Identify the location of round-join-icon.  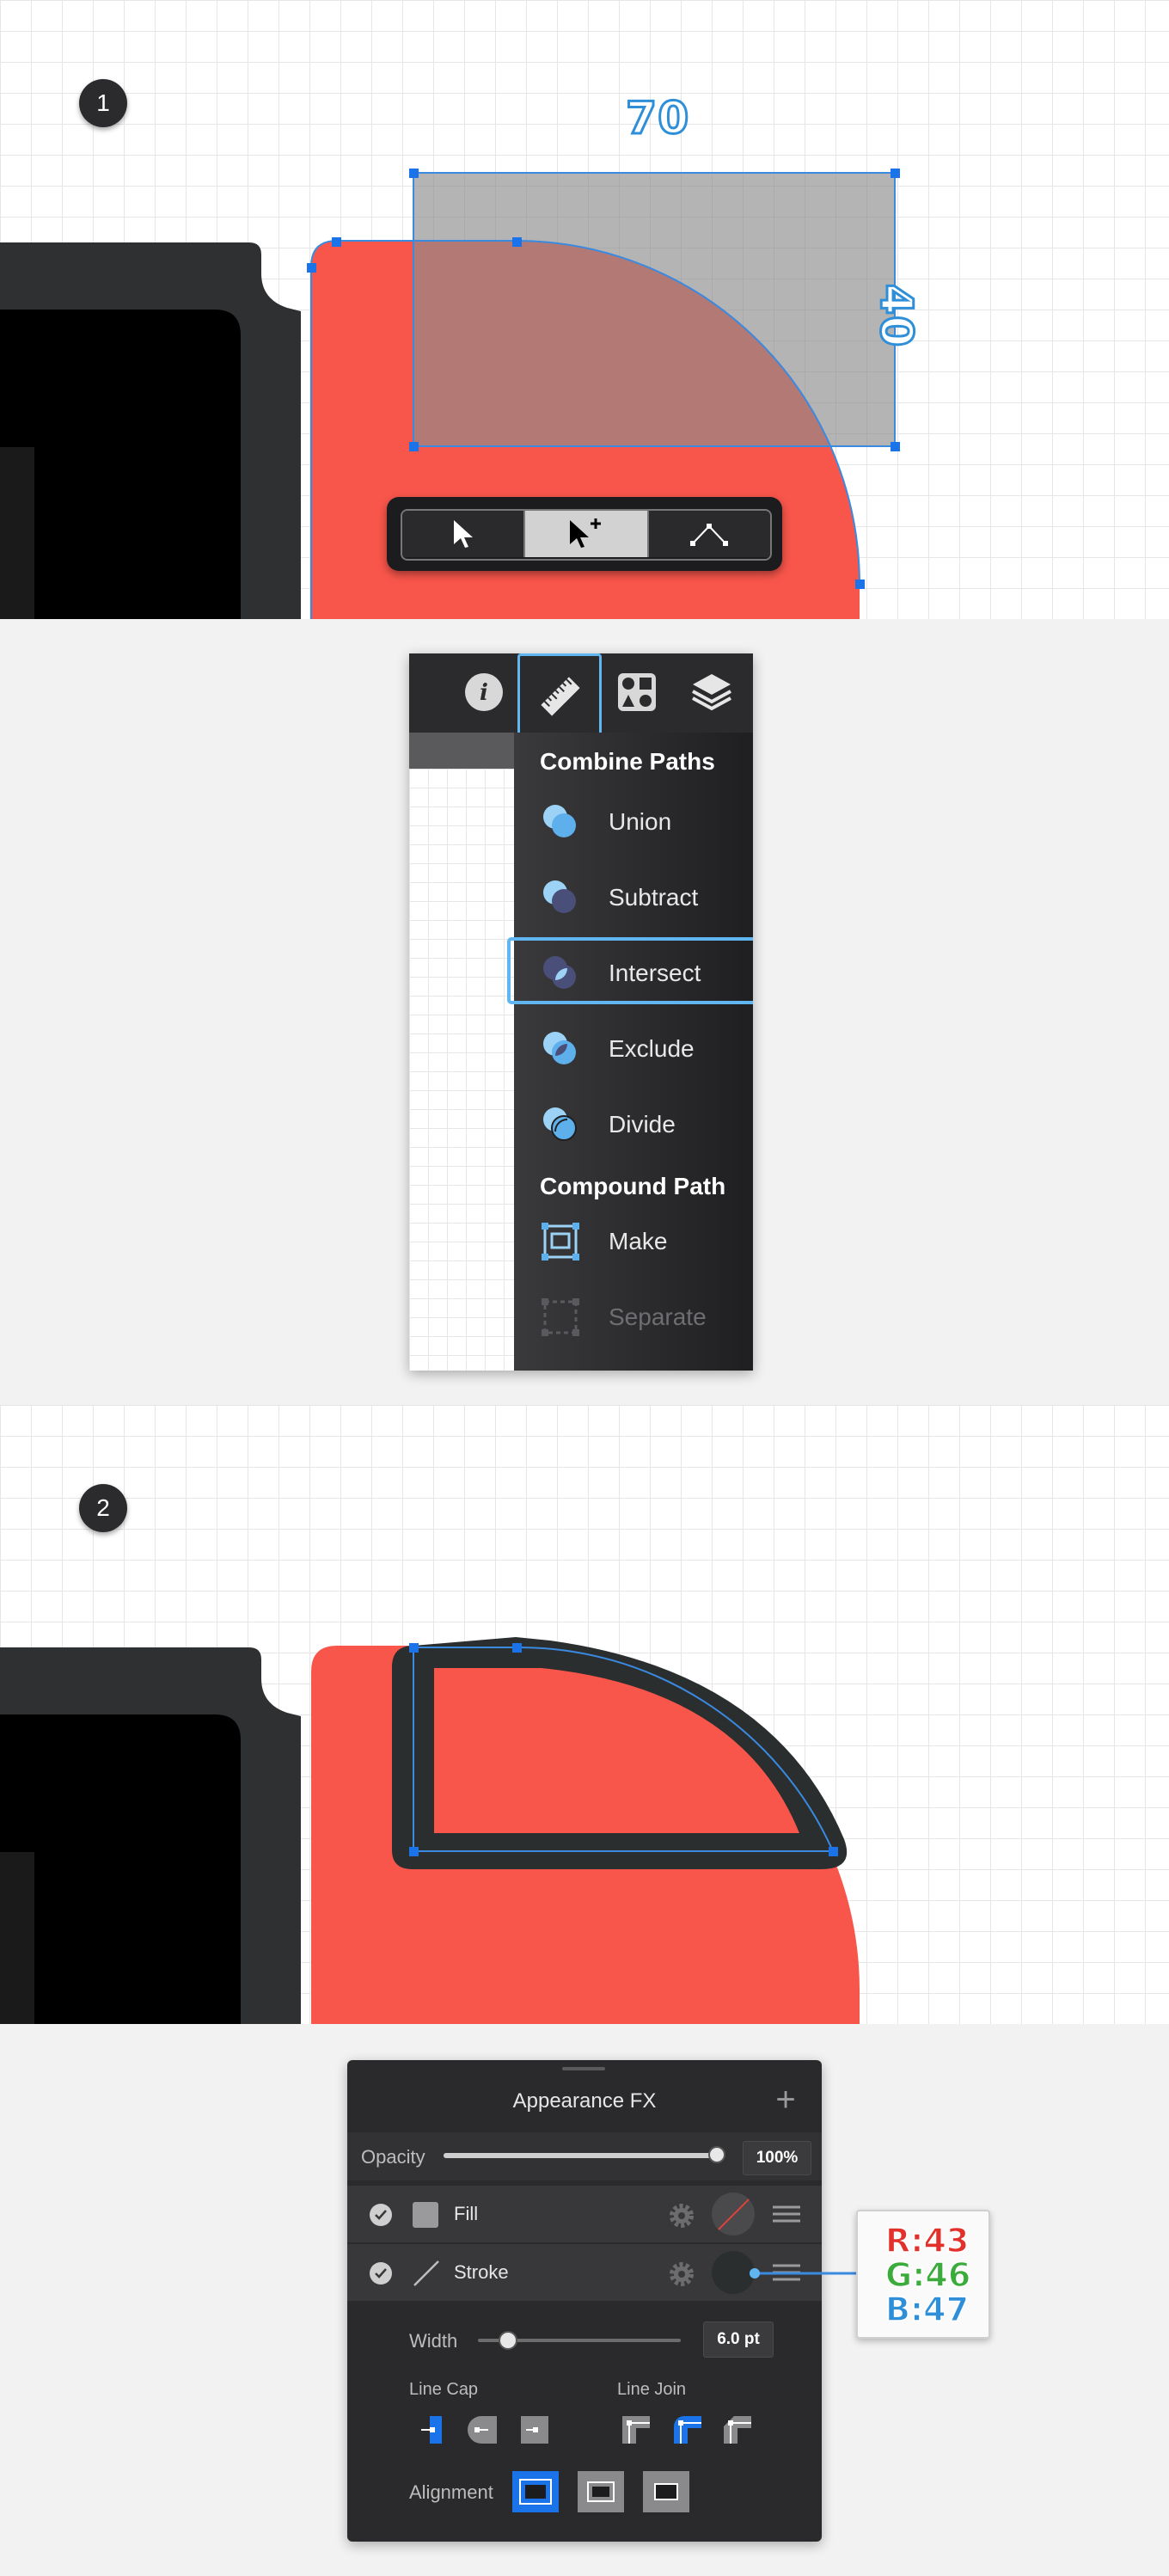
(687, 2430).